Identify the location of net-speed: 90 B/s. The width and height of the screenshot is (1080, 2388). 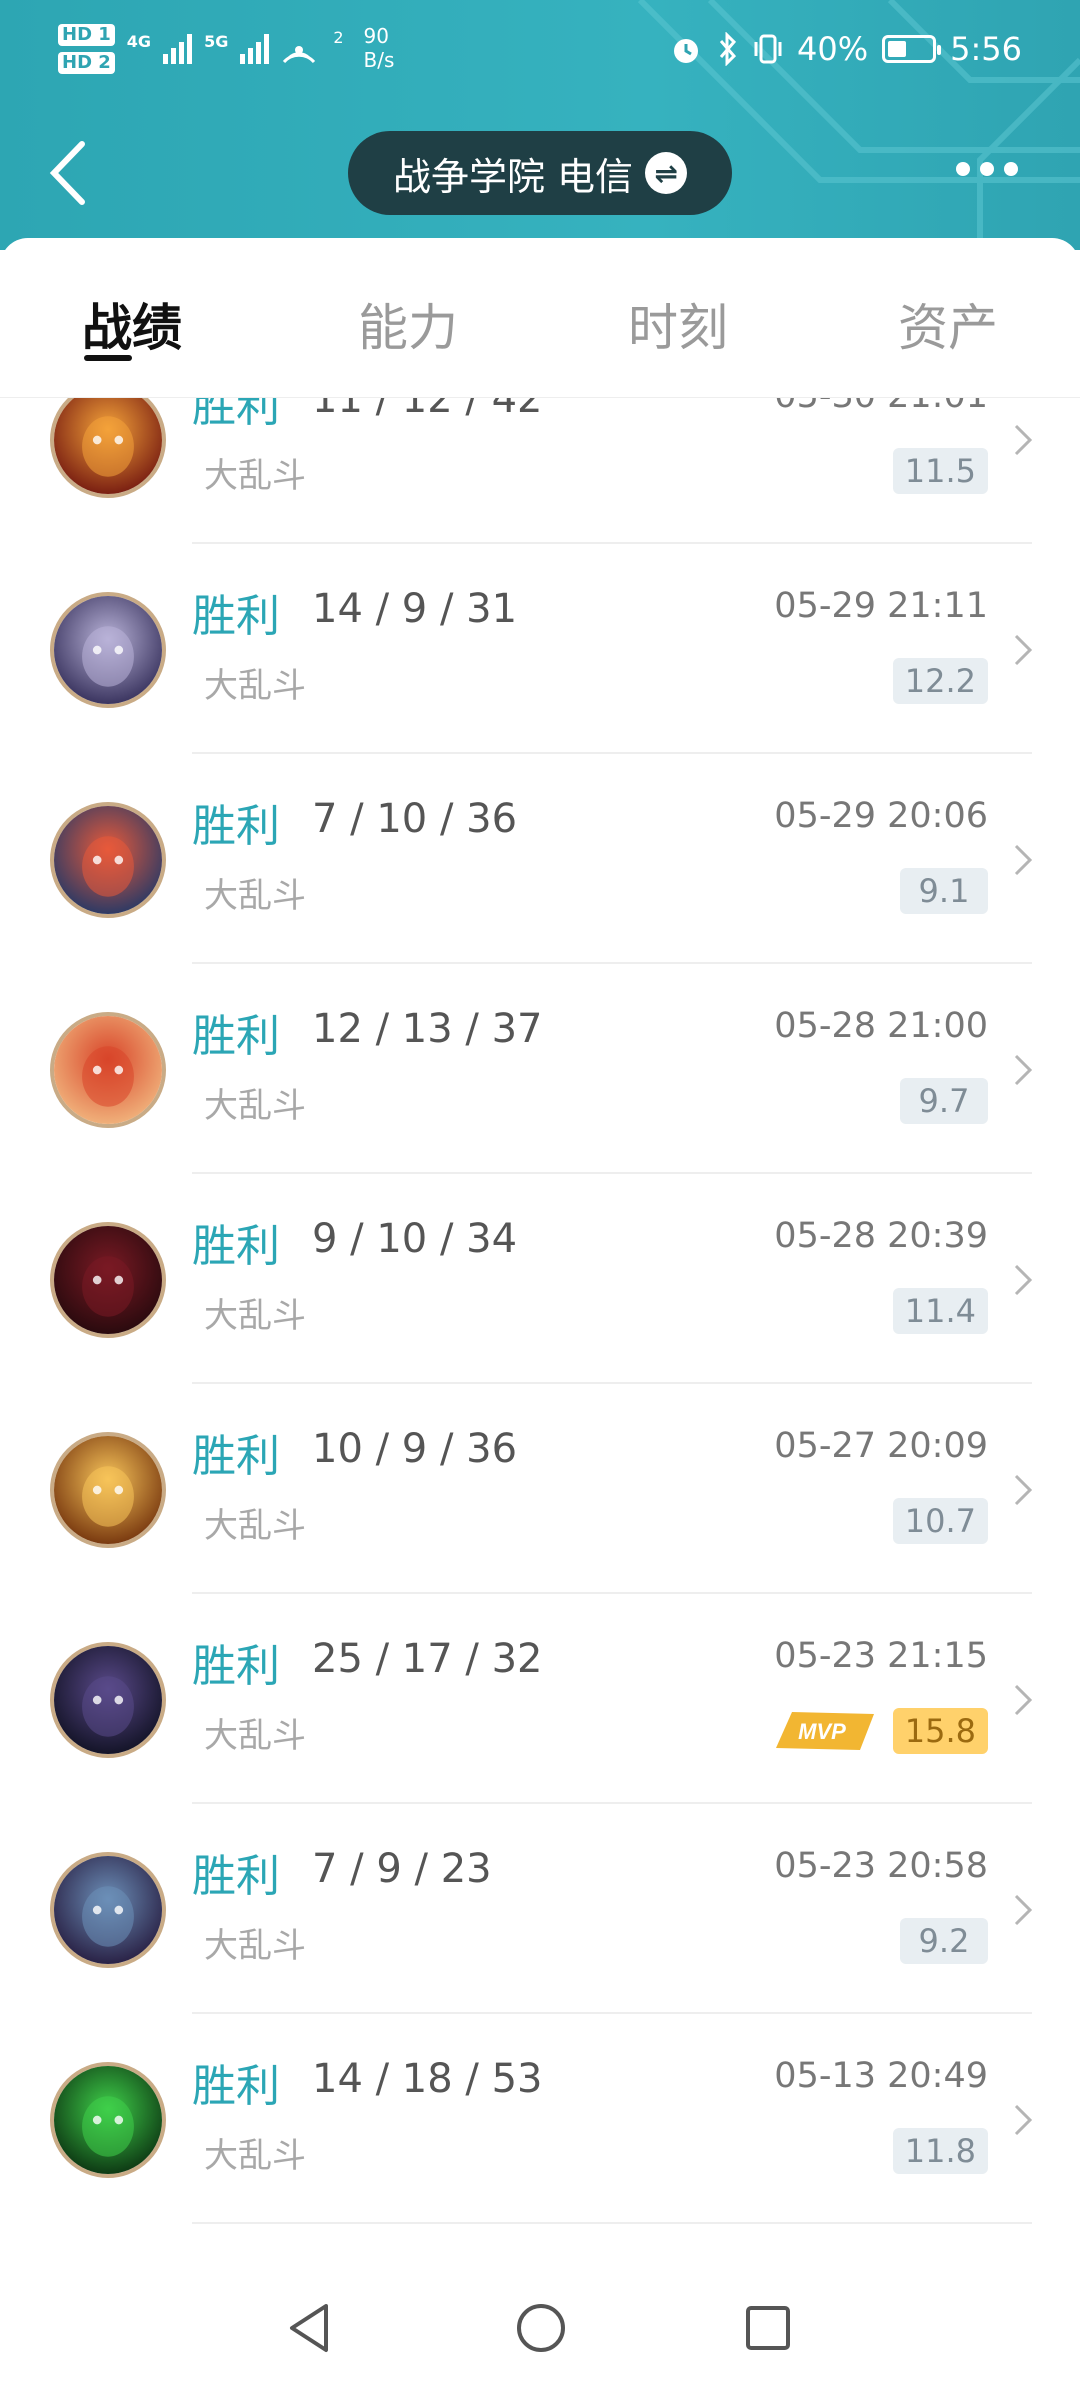
(379, 48).